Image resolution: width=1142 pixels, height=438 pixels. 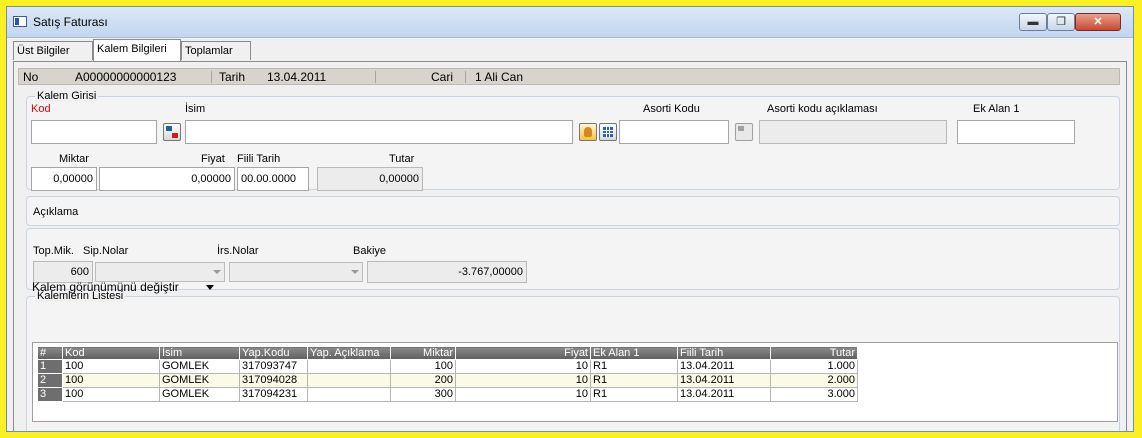 I want to click on ek-alan-1-label: Ek Alan 1, so click(x=996, y=109).